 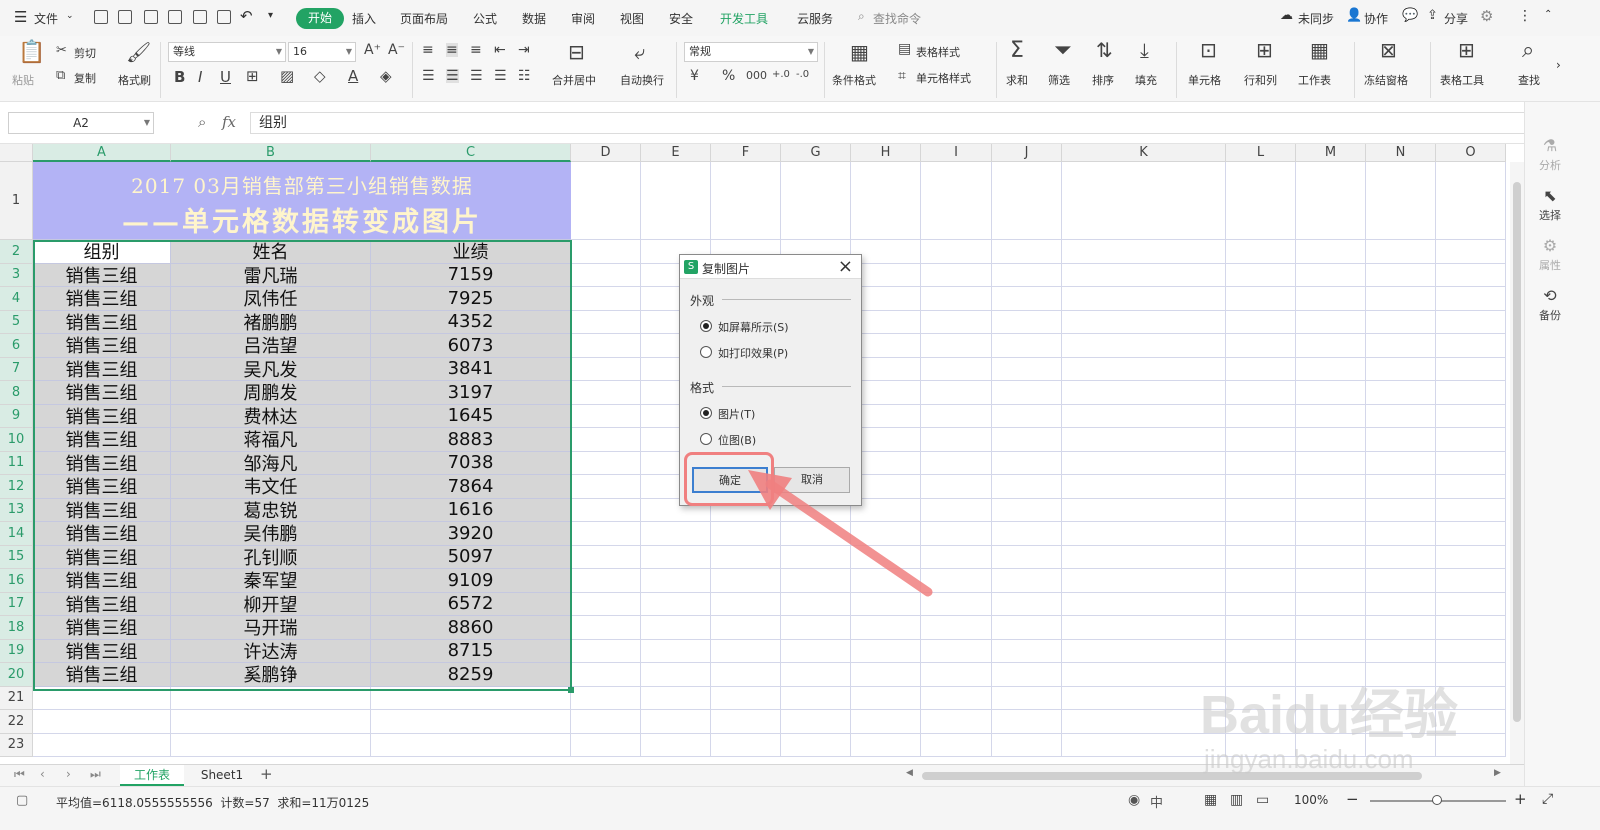 What do you see at coordinates (322, 52) in the screenshot?
I see `font-size-select: 16 ▼` at bounding box center [322, 52].